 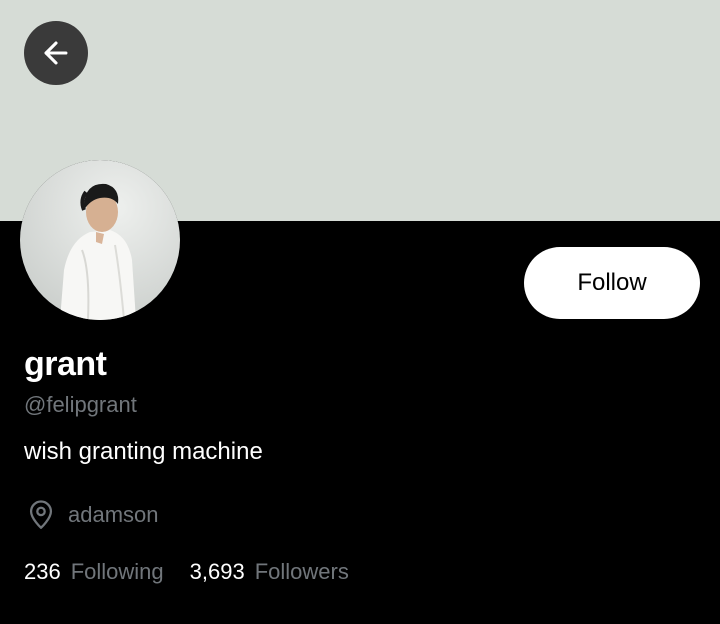 What do you see at coordinates (41, 514) in the screenshot?
I see `map-pin-icon` at bounding box center [41, 514].